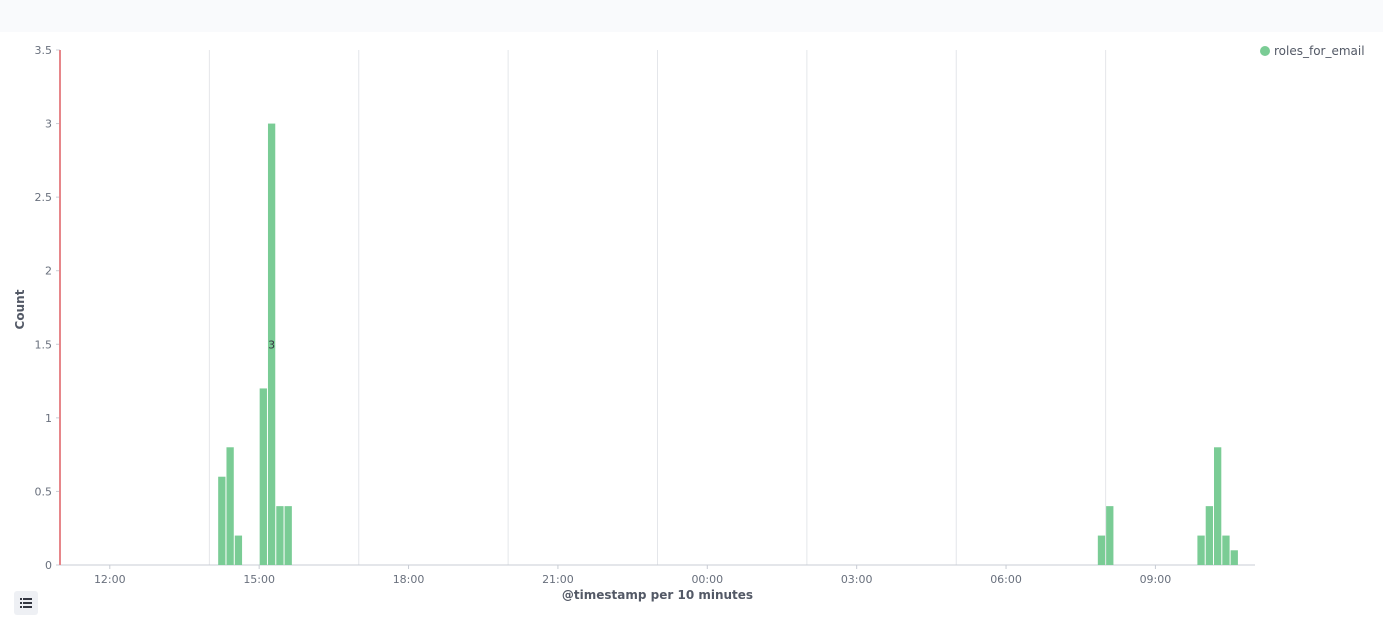 This screenshot has width=1383, height=619. Describe the element at coordinates (707, 579) in the screenshot. I see `x-tick-label: 00:00` at that location.